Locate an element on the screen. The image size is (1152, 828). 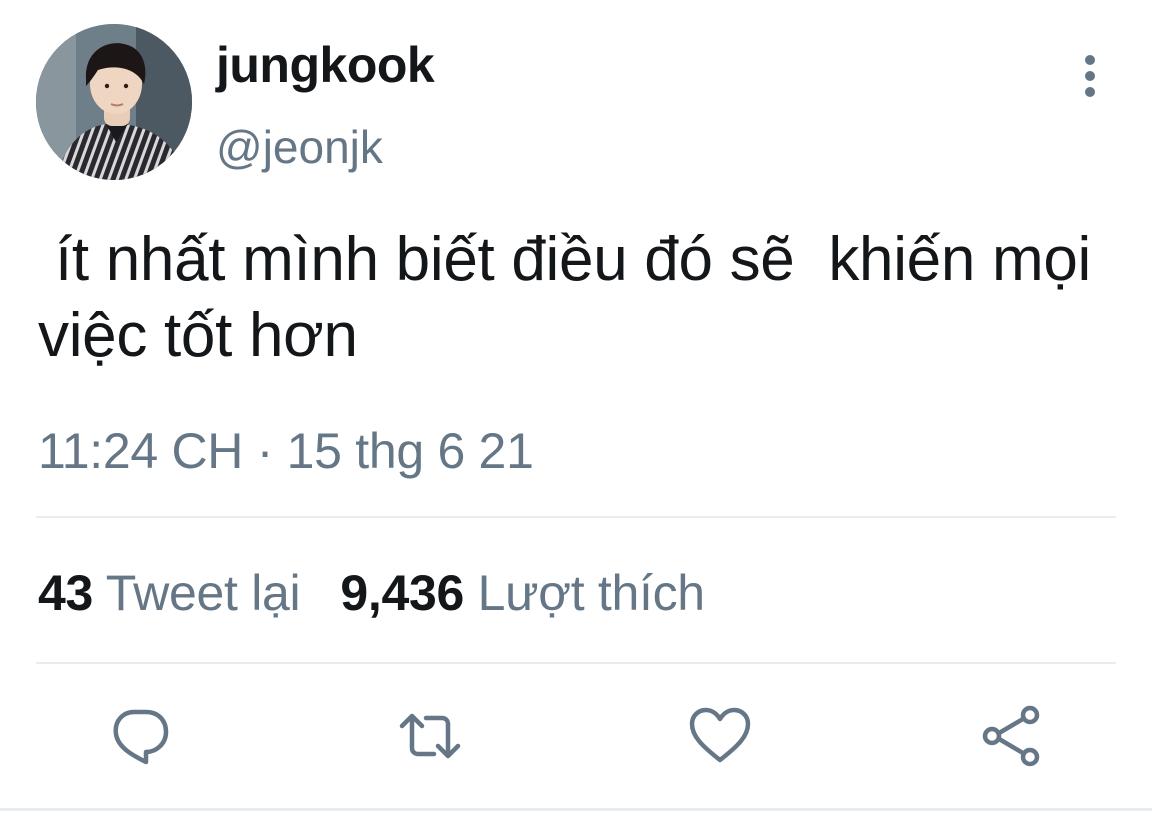
more-vertical-icon is located at coordinates (1090, 76).